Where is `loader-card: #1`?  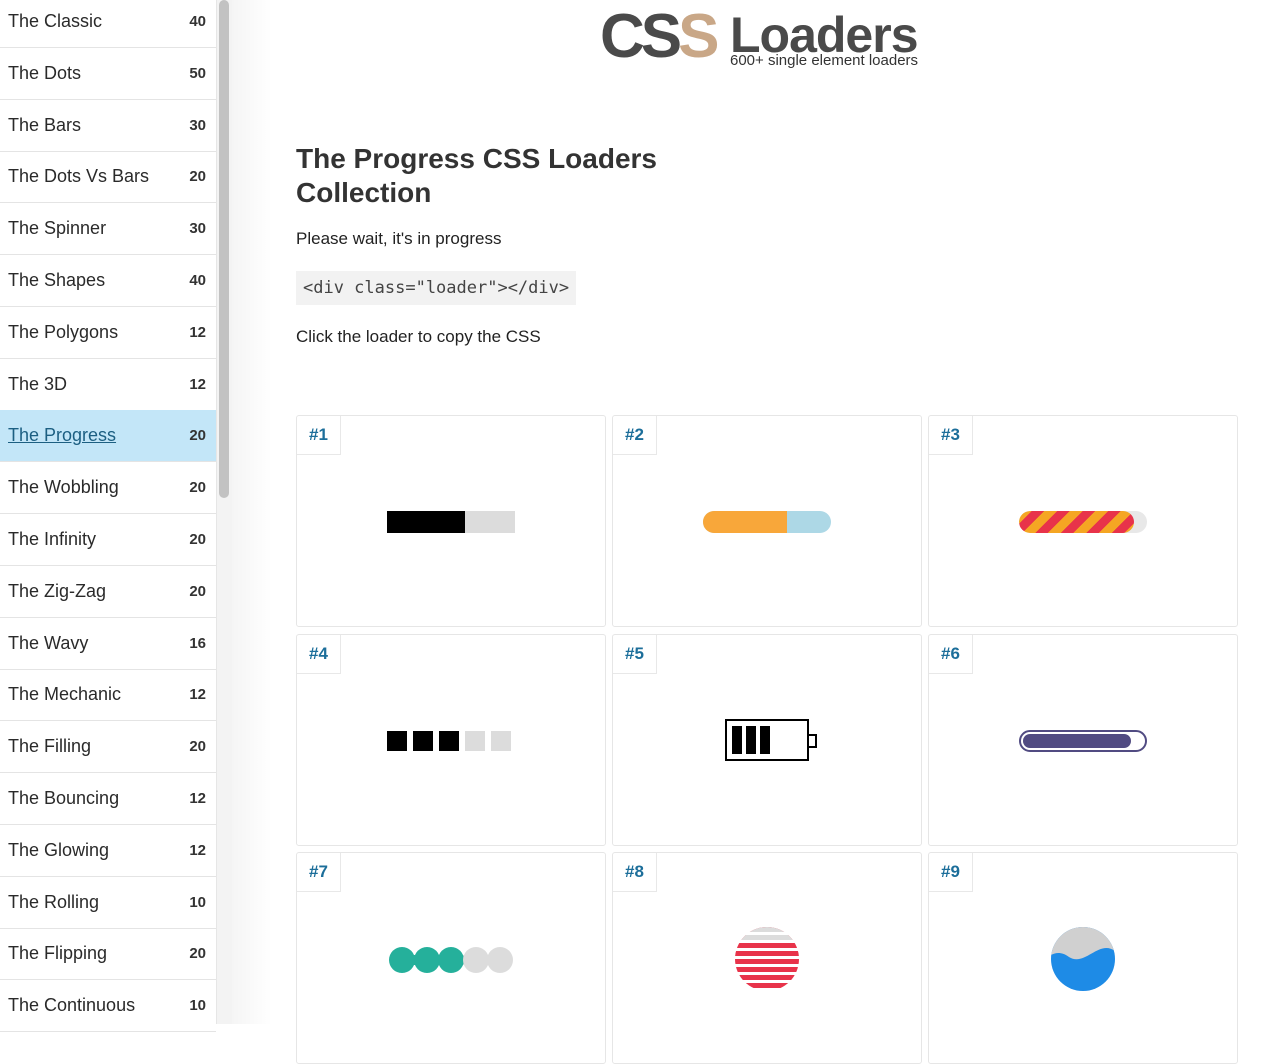
loader-card: #1 is located at coordinates (451, 521).